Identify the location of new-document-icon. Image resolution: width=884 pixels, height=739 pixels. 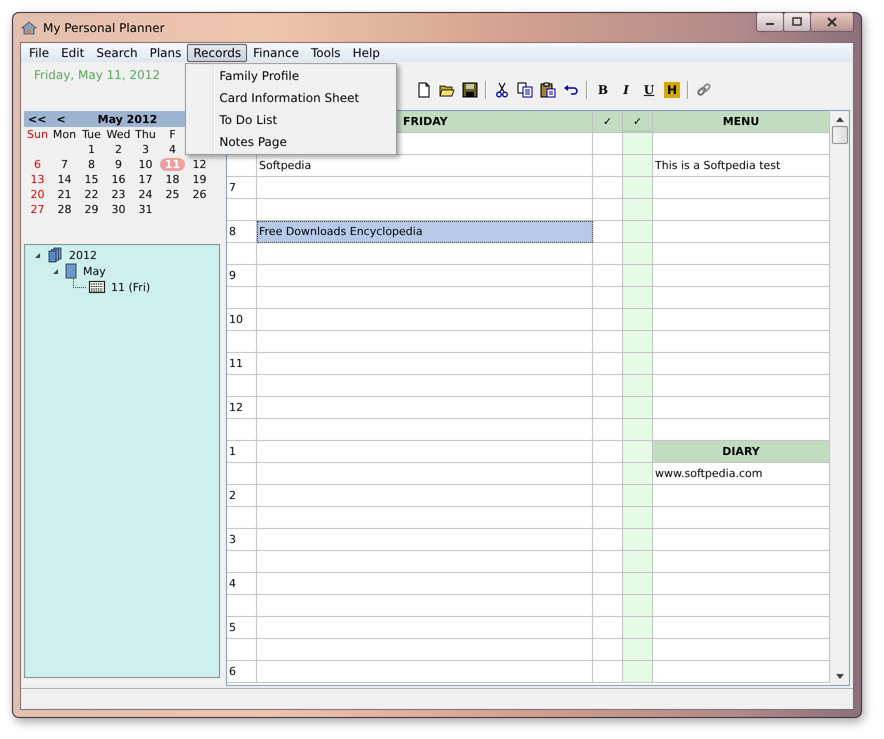
(424, 90).